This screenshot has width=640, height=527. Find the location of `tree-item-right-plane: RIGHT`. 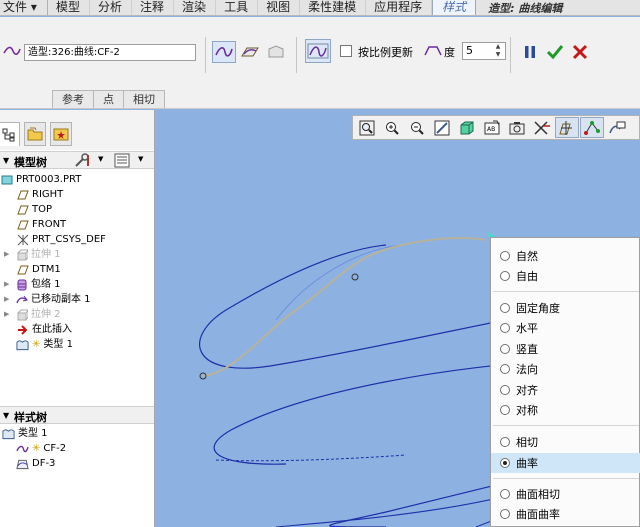

tree-item-right-plane: RIGHT is located at coordinates (39, 194).